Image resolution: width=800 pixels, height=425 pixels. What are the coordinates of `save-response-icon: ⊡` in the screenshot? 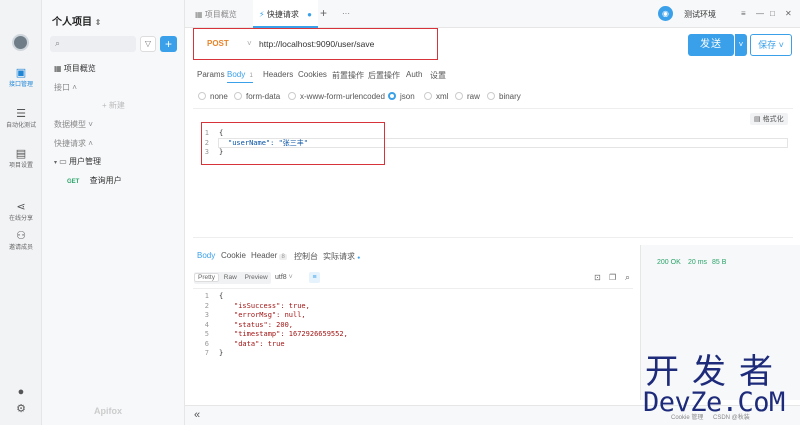 It's located at (597, 277).